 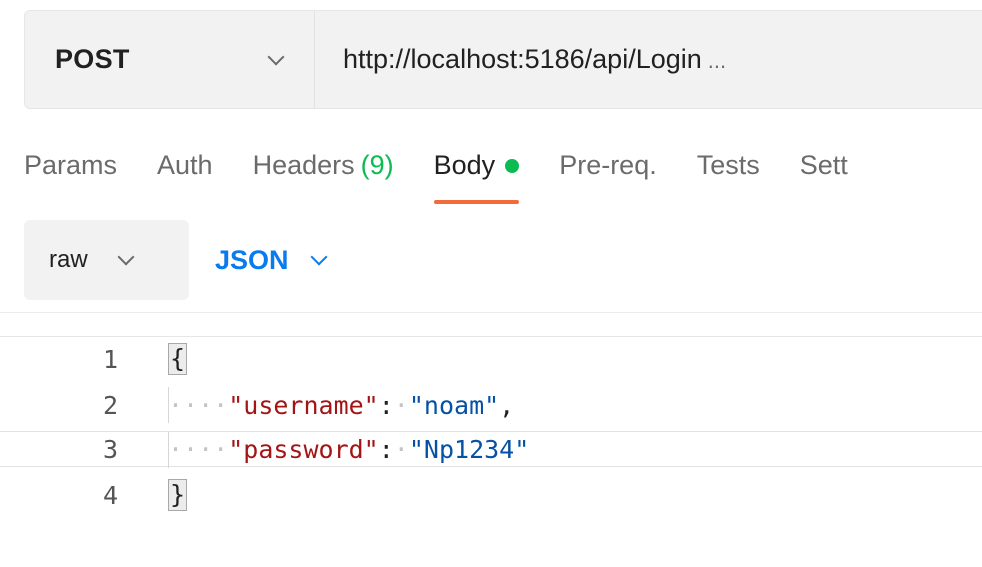 I want to click on tab-body-label: Body, so click(x=464, y=165).